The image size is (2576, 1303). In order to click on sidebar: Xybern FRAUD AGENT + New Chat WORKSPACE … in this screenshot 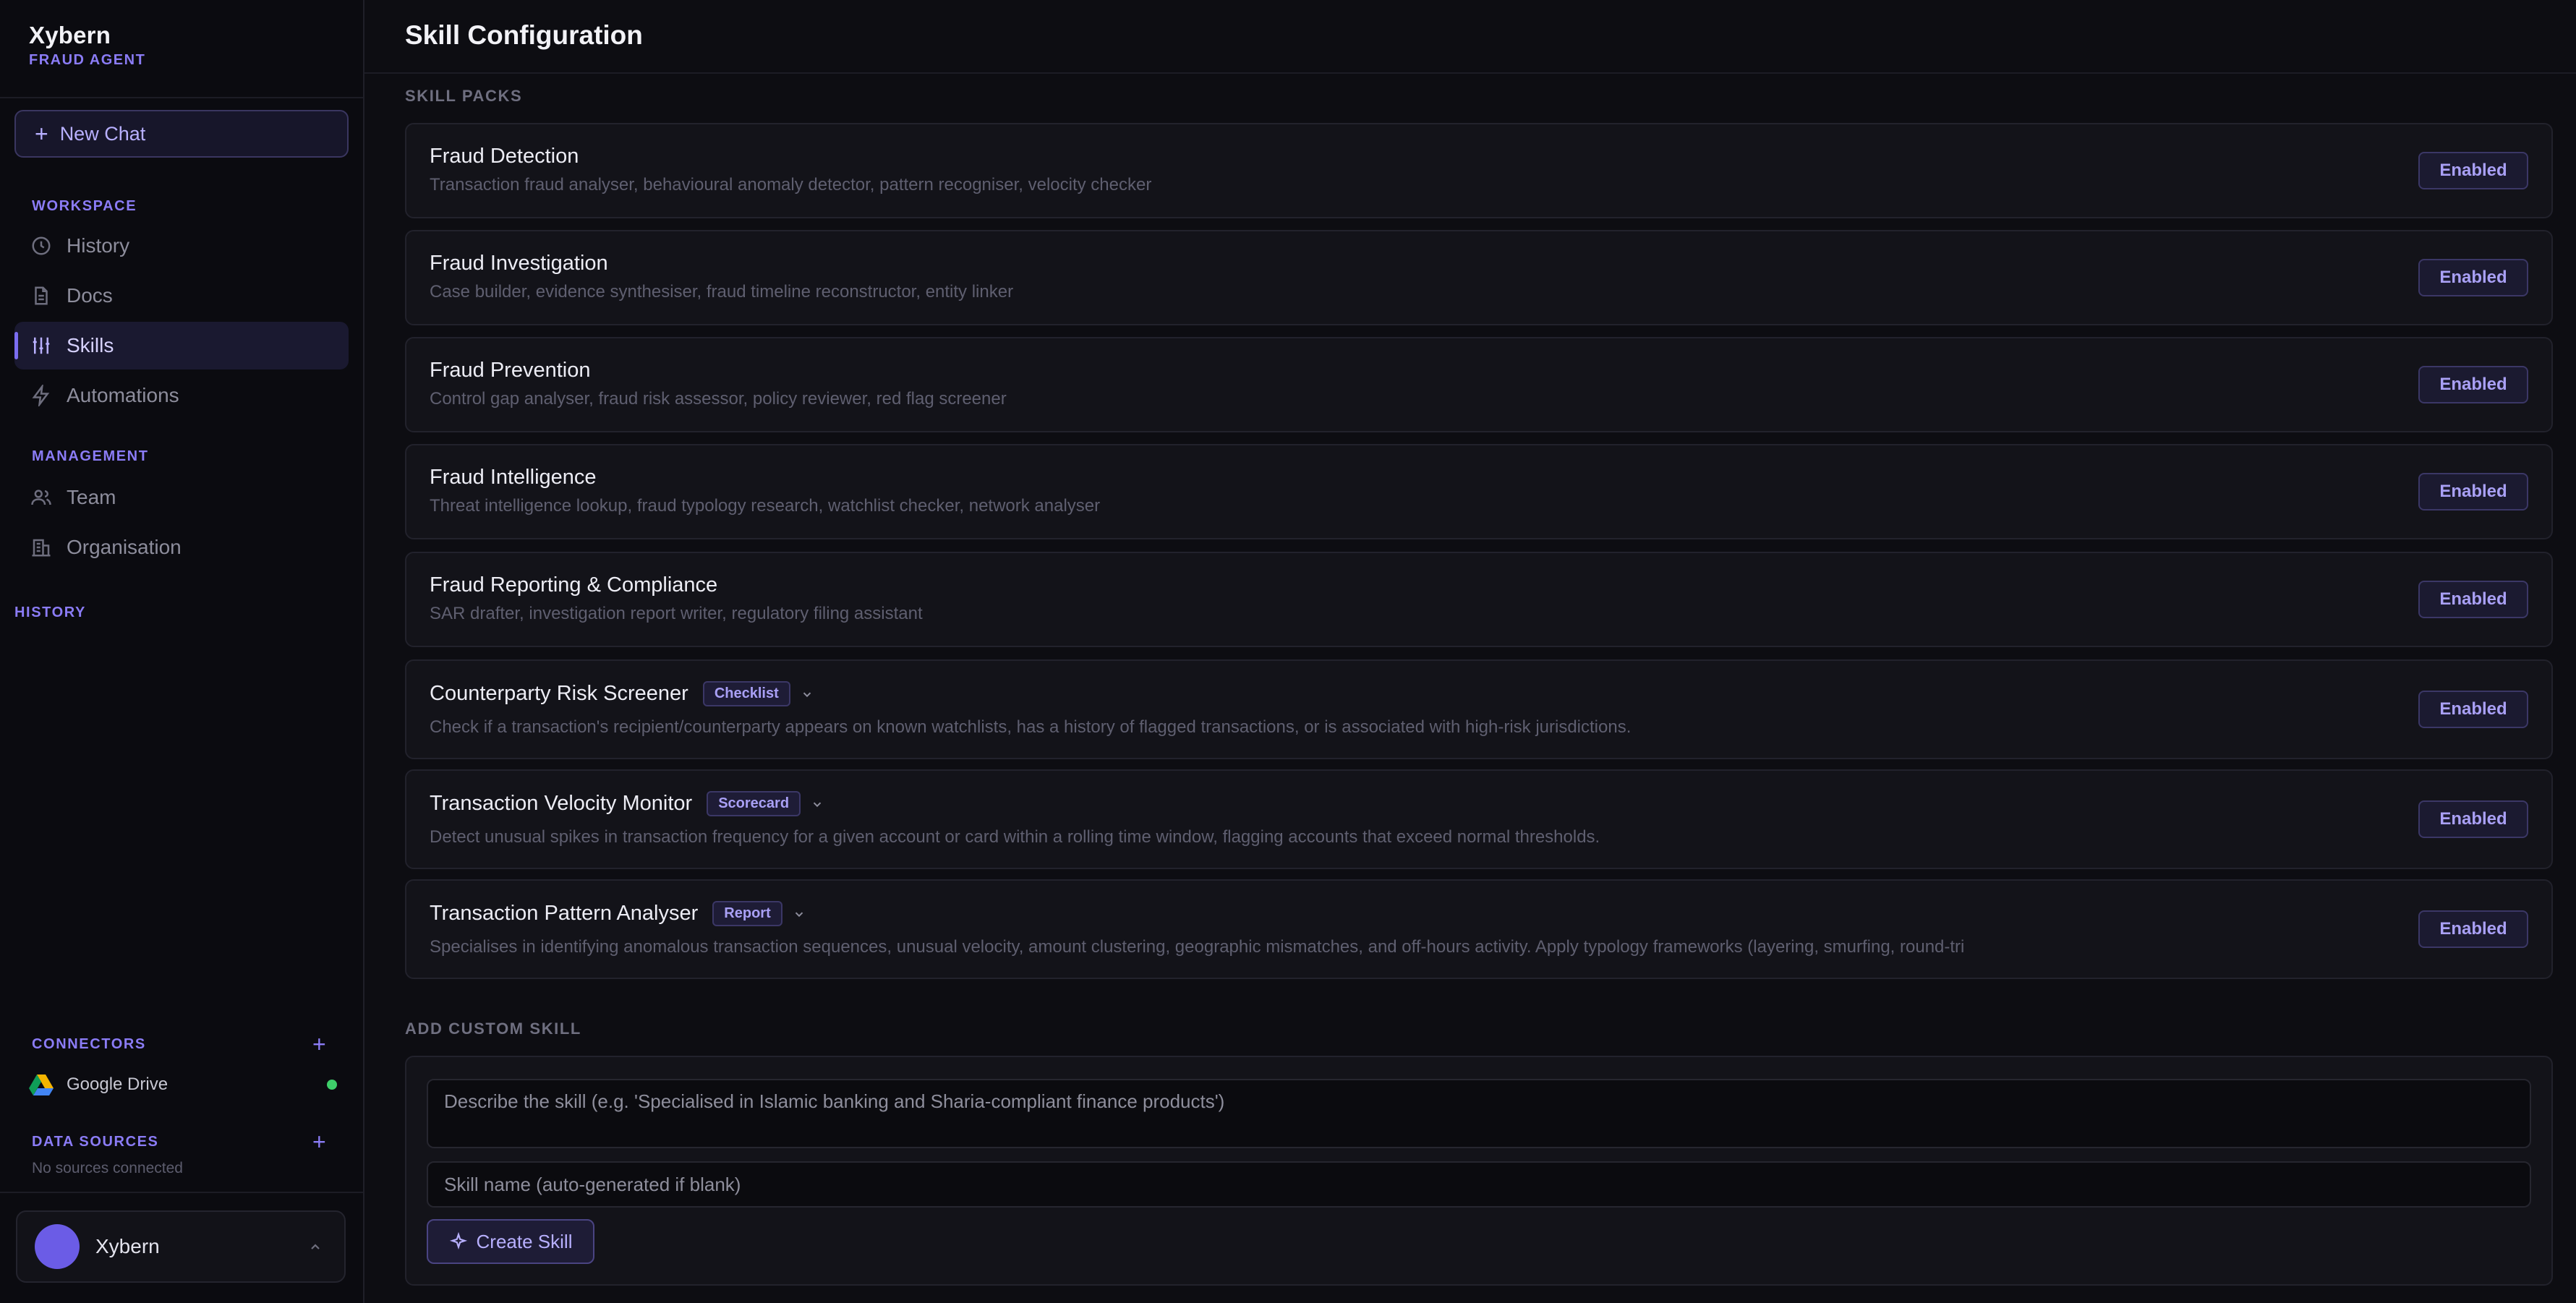, I will do `click(182, 651)`.